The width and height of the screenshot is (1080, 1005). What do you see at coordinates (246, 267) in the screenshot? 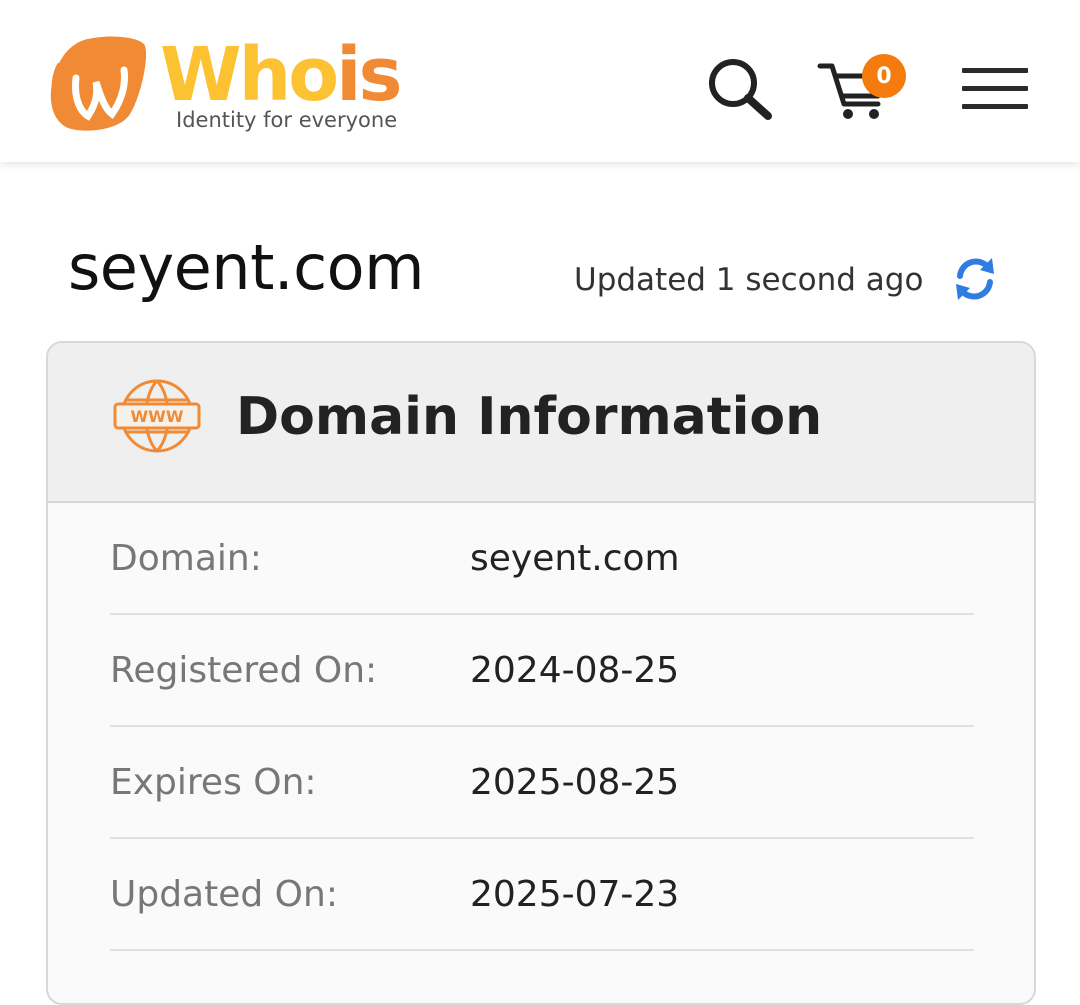
I see `page-title: seyent.com` at bounding box center [246, 267].